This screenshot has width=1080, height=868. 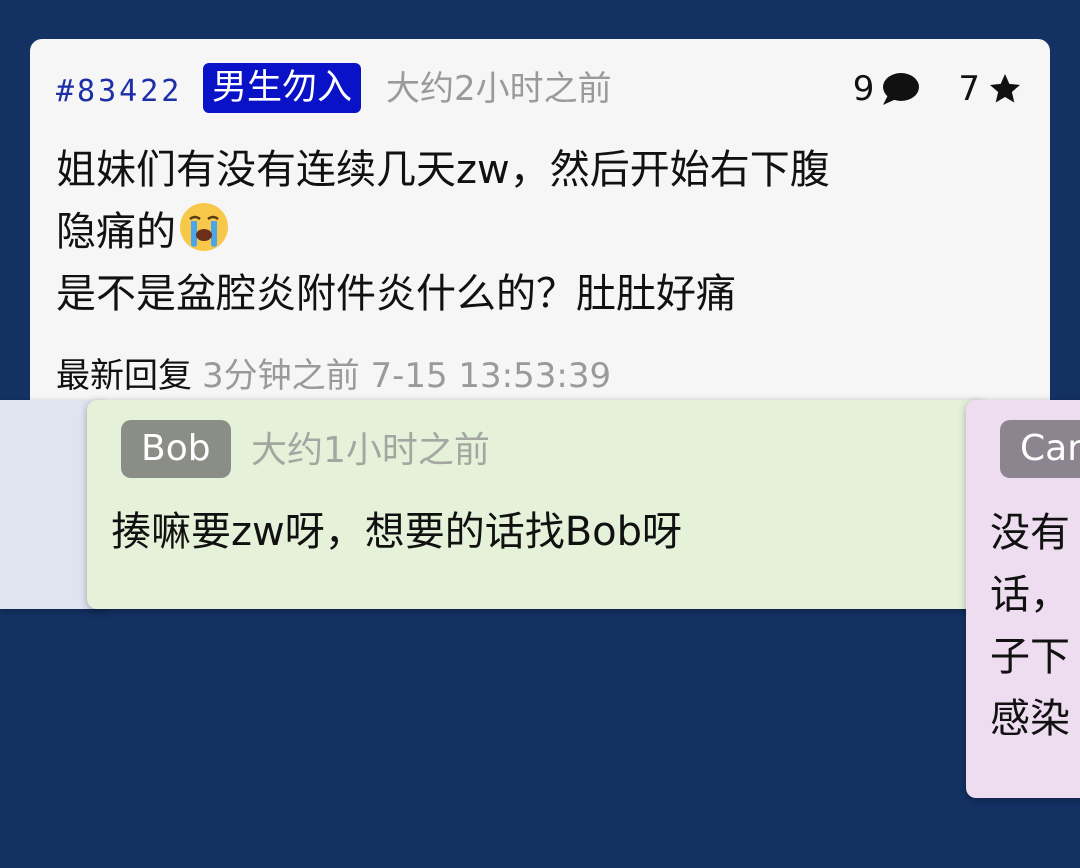 I want to click on latest-reply: 最新回复 3分钟之前 7-15 13:53:39, so click(x=333, y=376).